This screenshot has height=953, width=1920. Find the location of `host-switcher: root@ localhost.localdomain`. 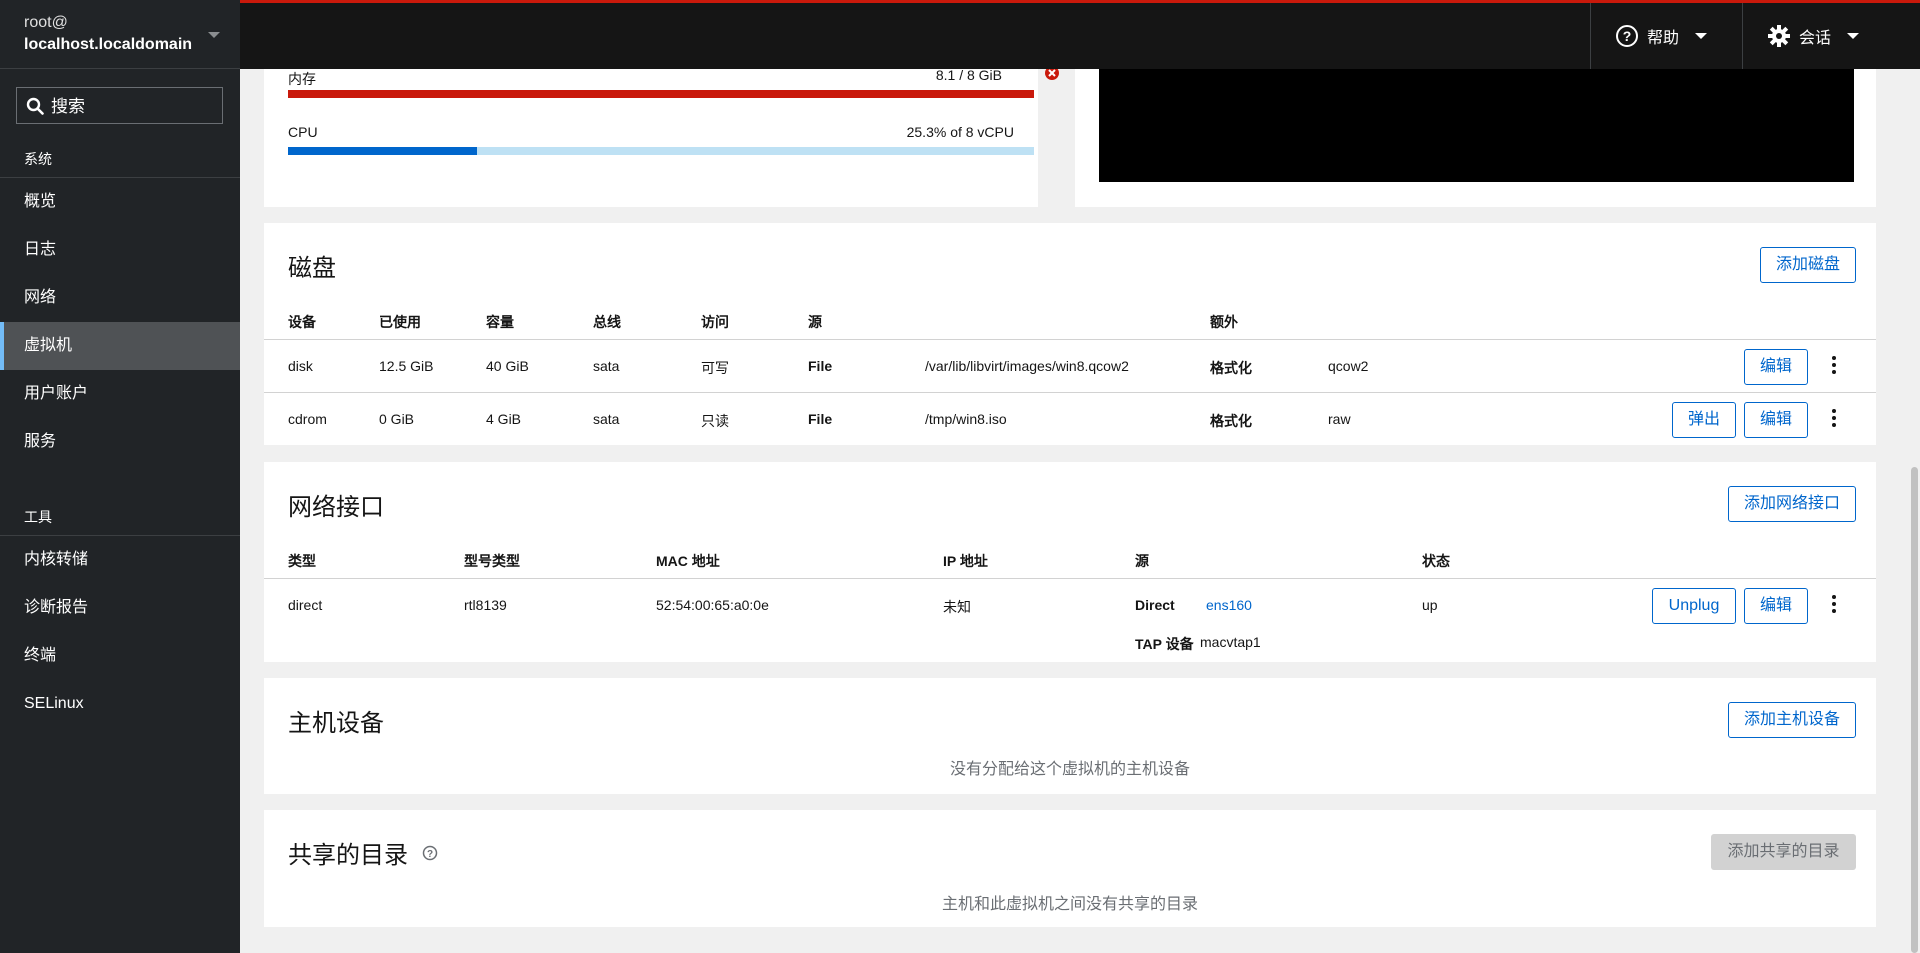

host-switcher: root@ localhost.localdomain is located at coordinates (120, 34).